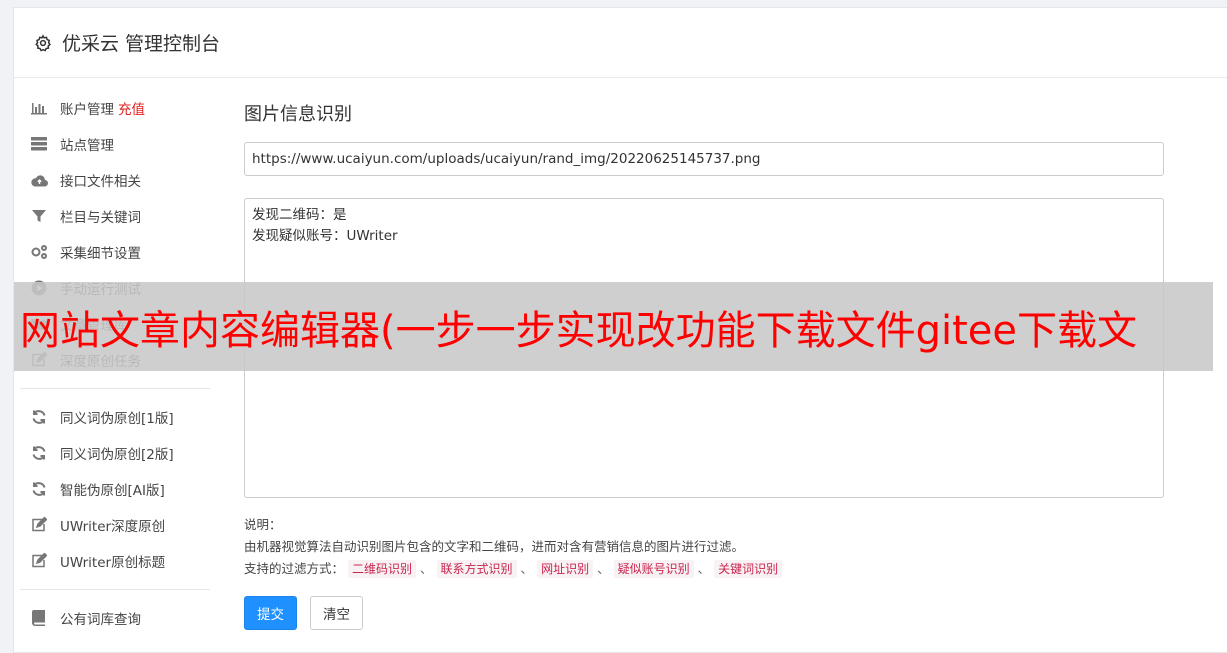 This screenshot has height=653, width=1227. I want to click on notes-desc: 由机器视觉算法自动识别图片包含的文字和二维码，进而对含有营销信息的图片进行过滤。, so click(494, 546).